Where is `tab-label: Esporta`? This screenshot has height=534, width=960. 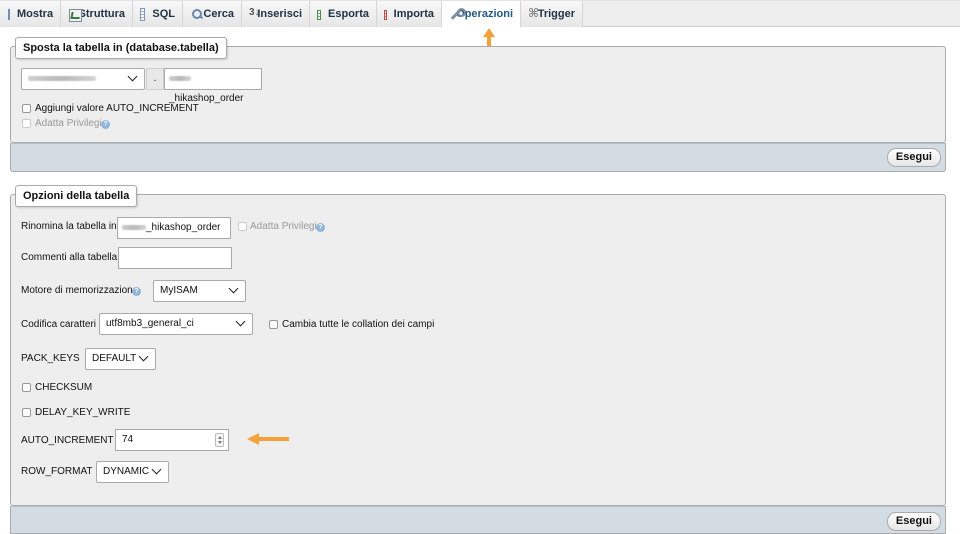
tab-label: Esporta is located at coordinates (348, 14).